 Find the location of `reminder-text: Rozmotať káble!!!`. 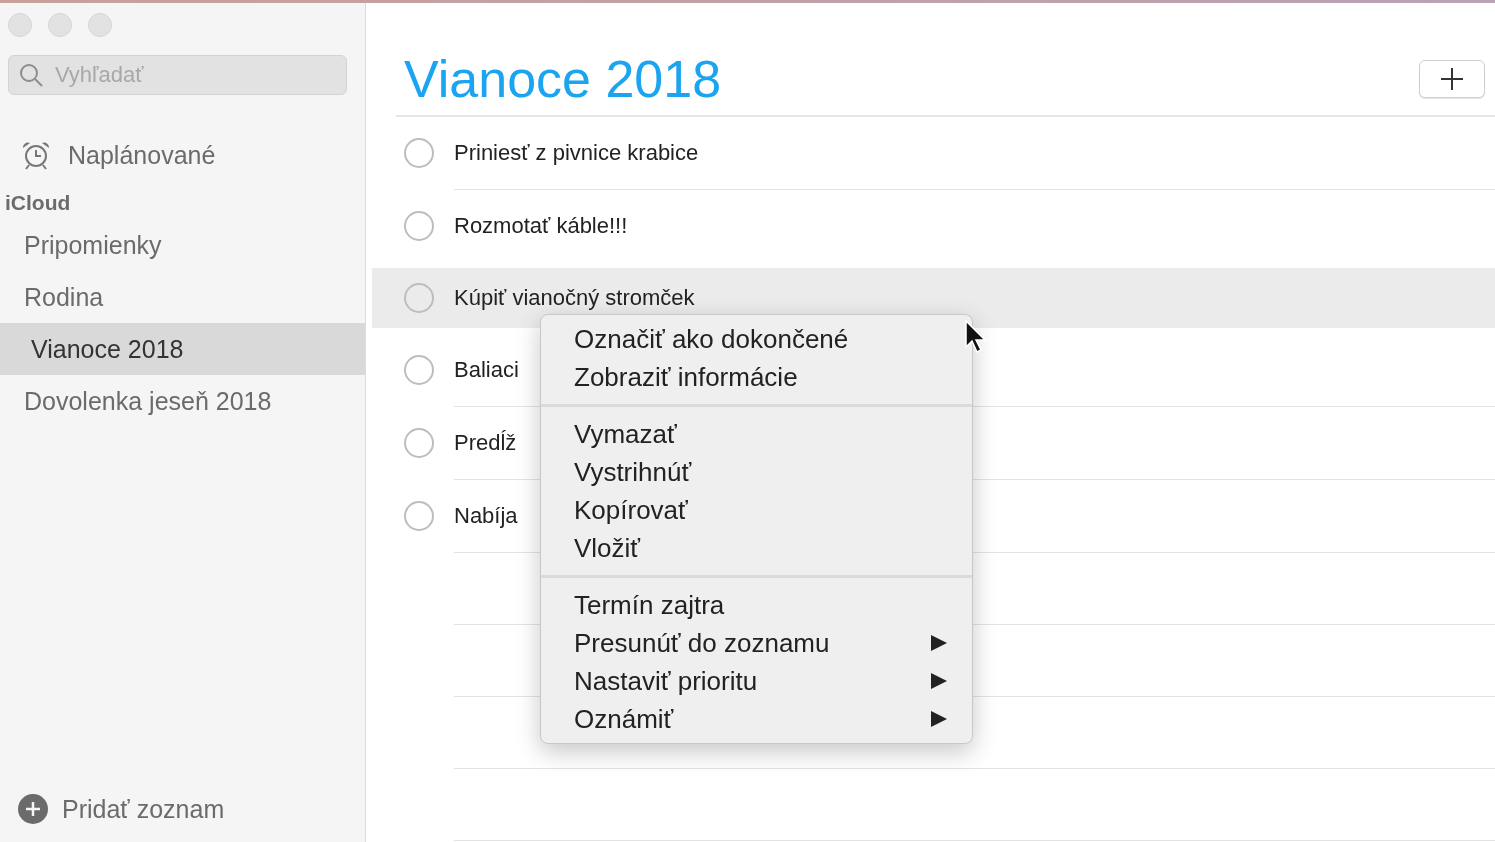

reminder-text: Rozmotať káble!!! is located at coordinates (541, 226).